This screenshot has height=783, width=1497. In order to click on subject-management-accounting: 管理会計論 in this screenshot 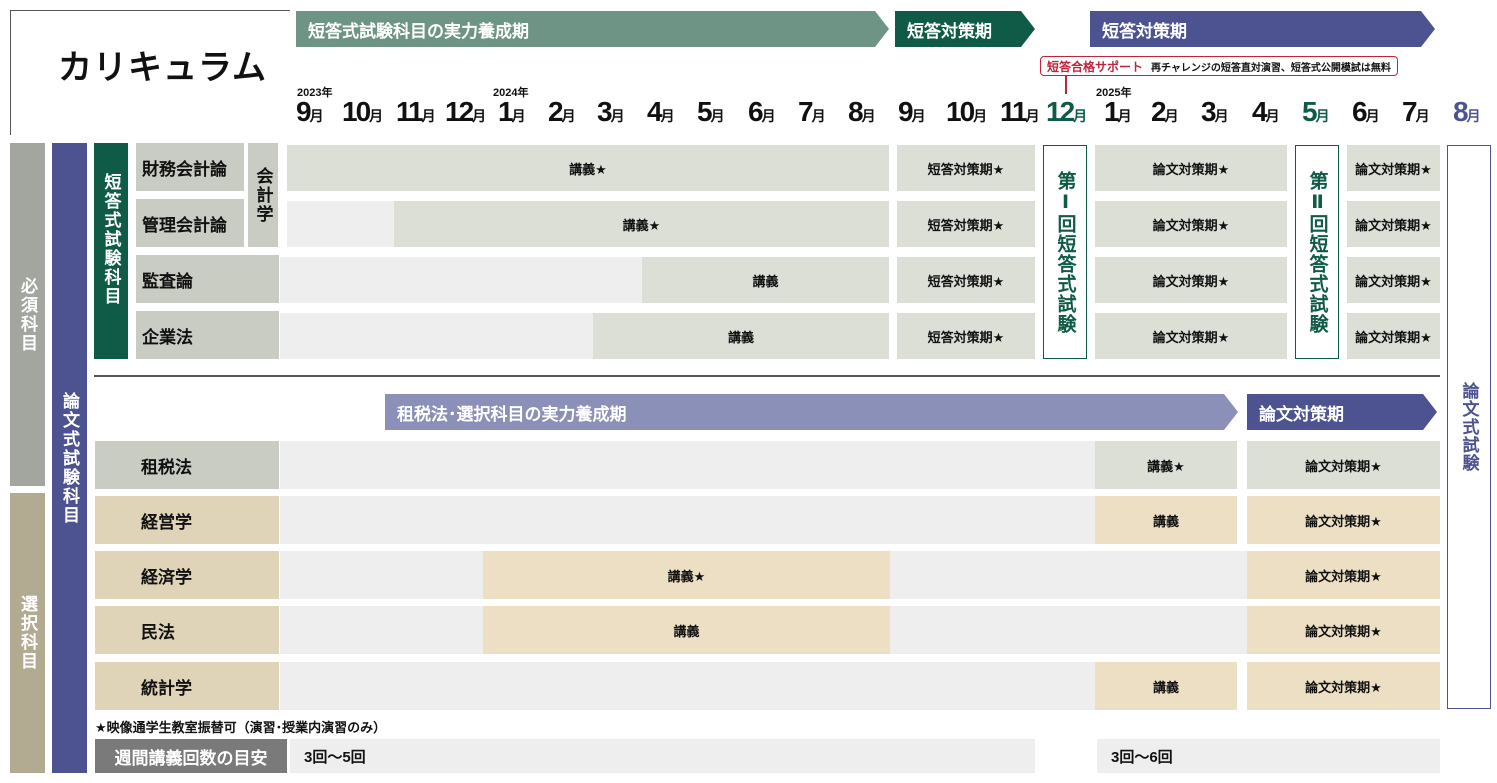, I will do `click(190, 223)`.